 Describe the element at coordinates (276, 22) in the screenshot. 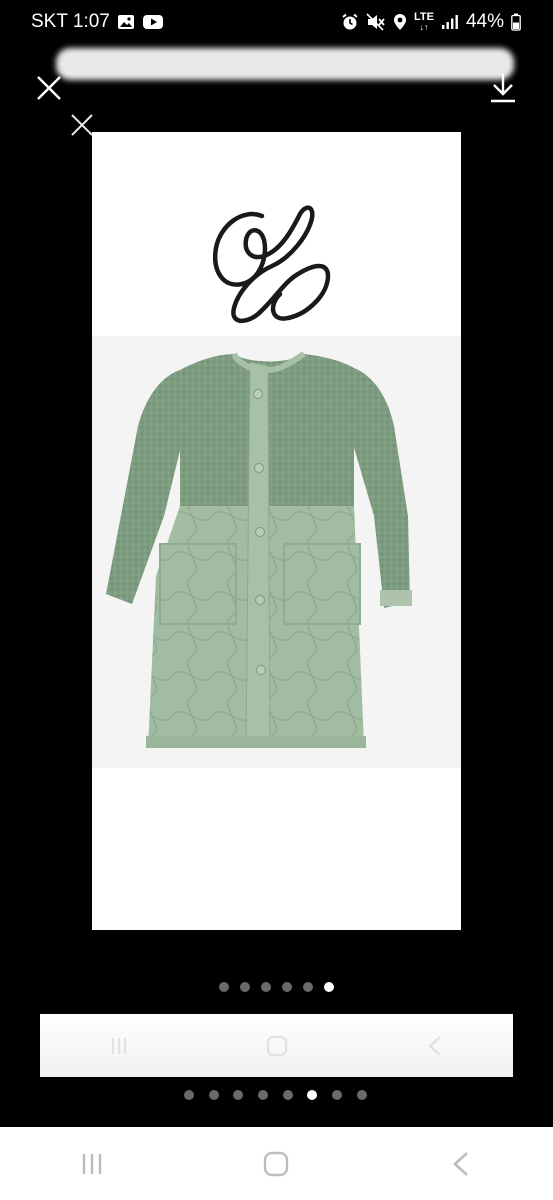

I see `status-bar: SKT 1:07 LTE ↓↑ 44%` at that location.